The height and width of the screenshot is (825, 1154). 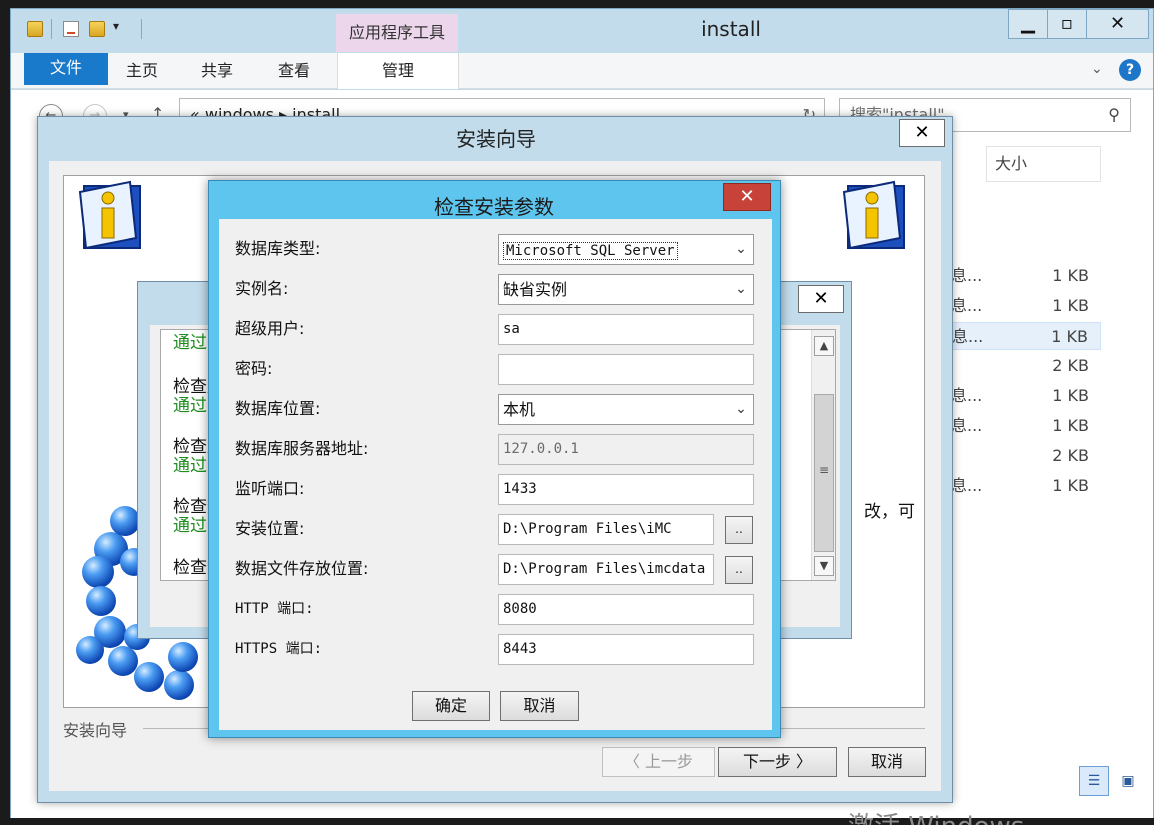 I want to click on check-close-button: ✕, so click(x=821, y=299).